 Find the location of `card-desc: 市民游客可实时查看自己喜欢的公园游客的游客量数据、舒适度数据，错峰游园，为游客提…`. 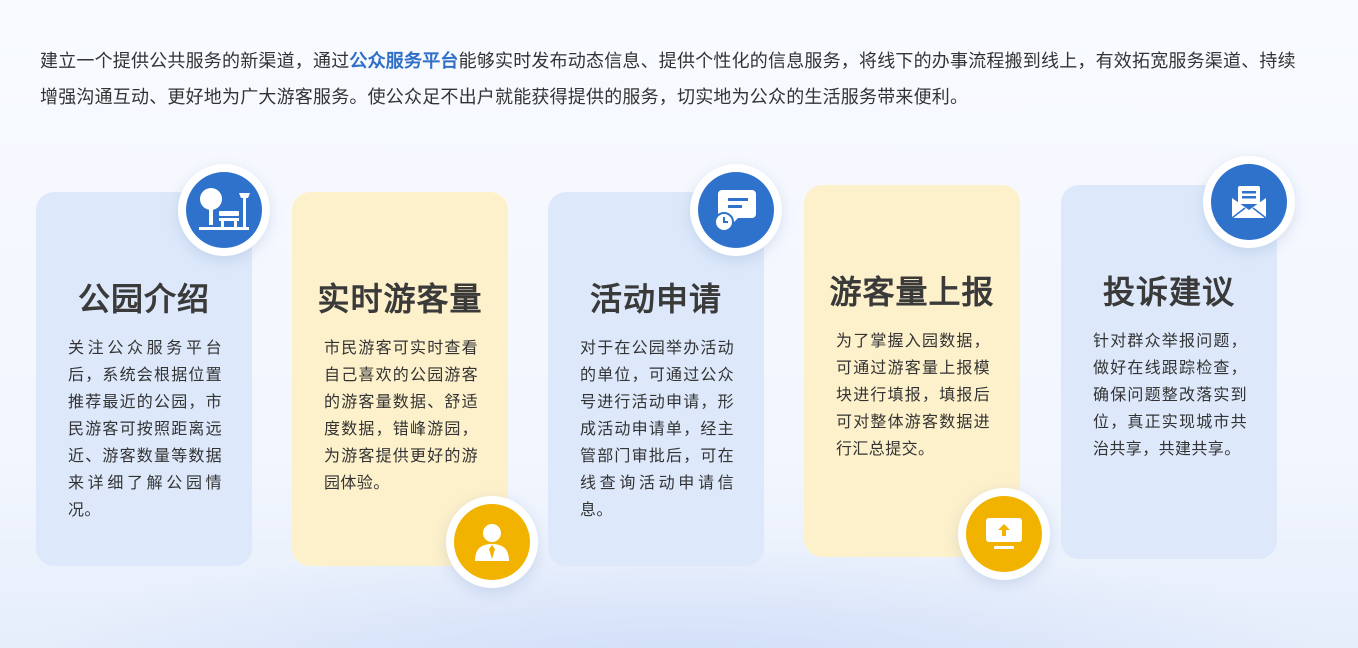

card-desc: 市民游客可实时查看自己喜欢的公园游客的游客量数据、舒适度数据，错峰游园，为游客提… is located at coordinates (401, 415).